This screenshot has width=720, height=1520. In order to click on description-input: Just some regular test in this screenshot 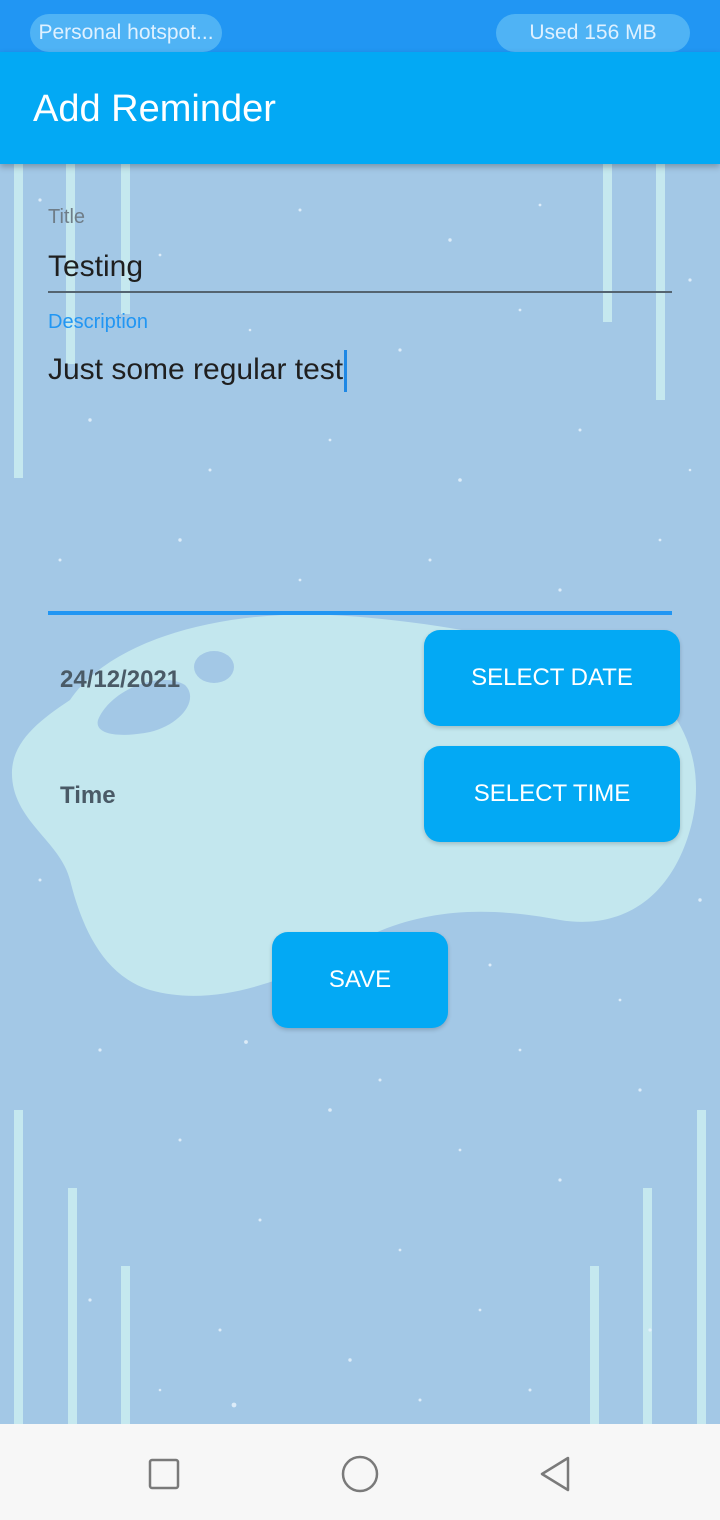, I will do `click(360, 480)`.